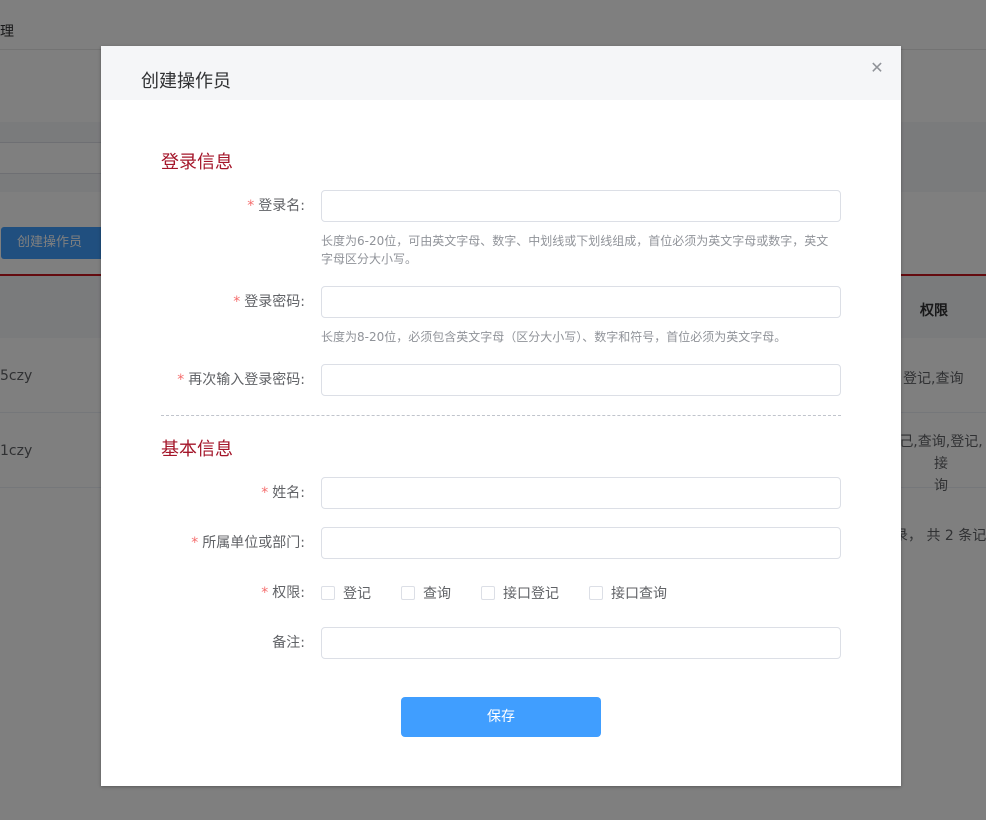 This screenshot has height=820, width=986. I want to click on real-name-label: * 姓名:, so click(283, 493).